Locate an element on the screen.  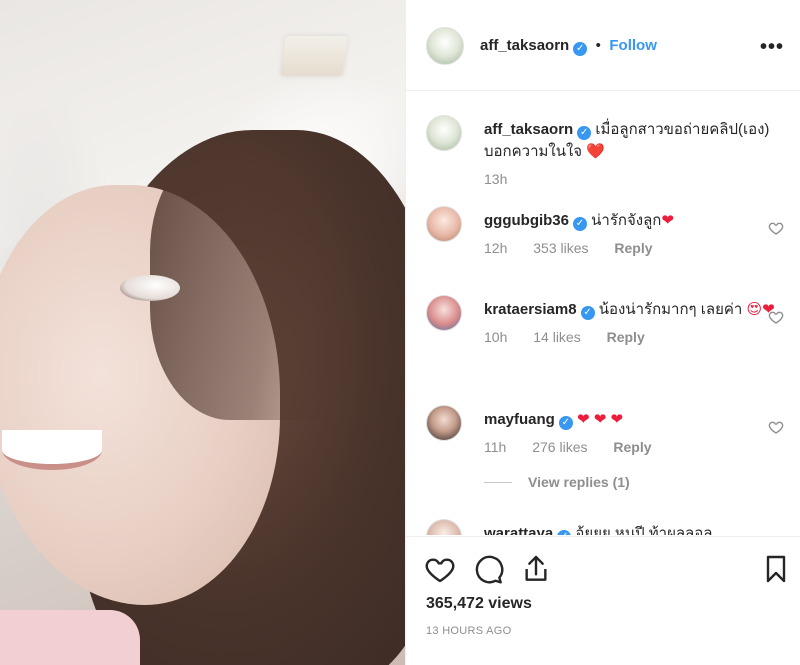
follow-button: Follow is located at coordinates (633, 45).